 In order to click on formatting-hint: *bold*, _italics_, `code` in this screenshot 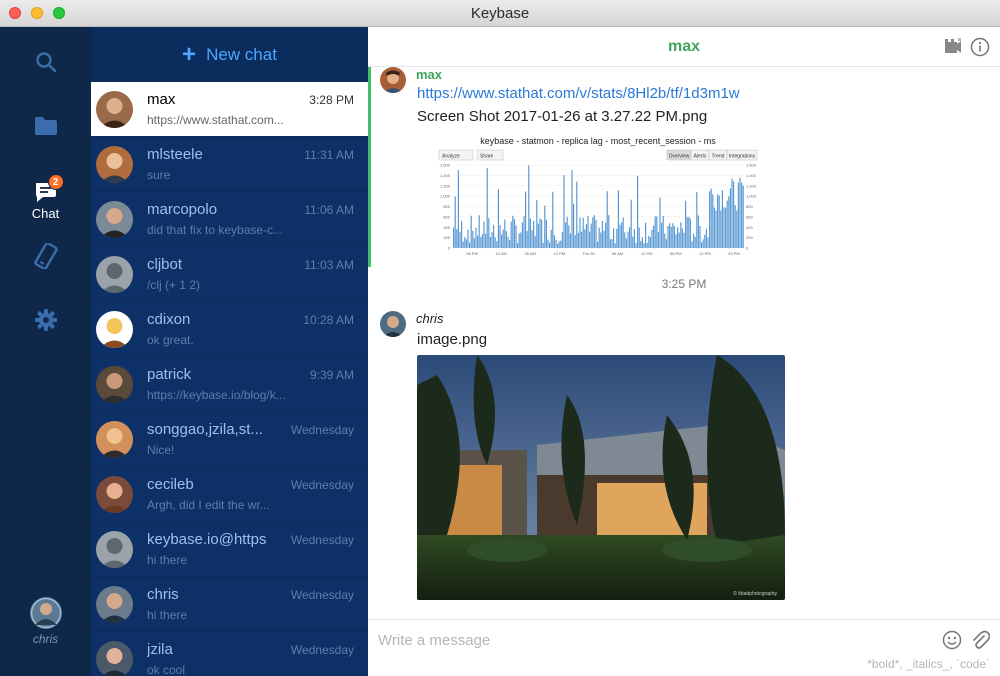, I will do `click(928, 664)`.